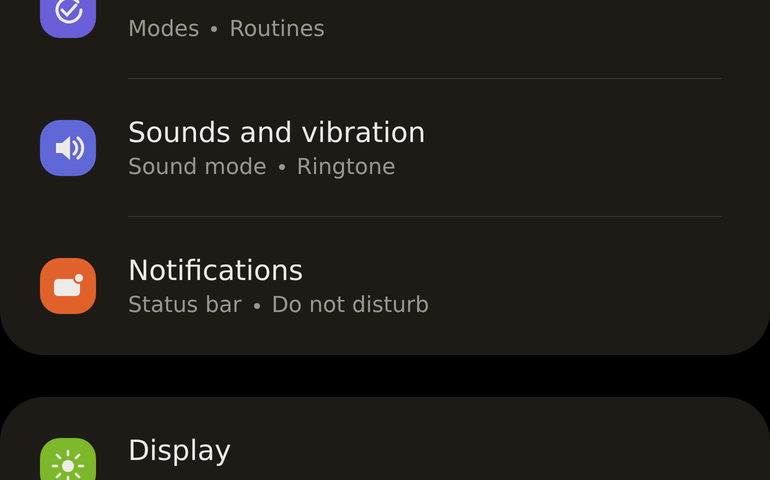 The image size is (770, 480). Describe the element at coordinates (197, 167) in the screenshot. I see `setting-subtitle: Sound mode` at that location.